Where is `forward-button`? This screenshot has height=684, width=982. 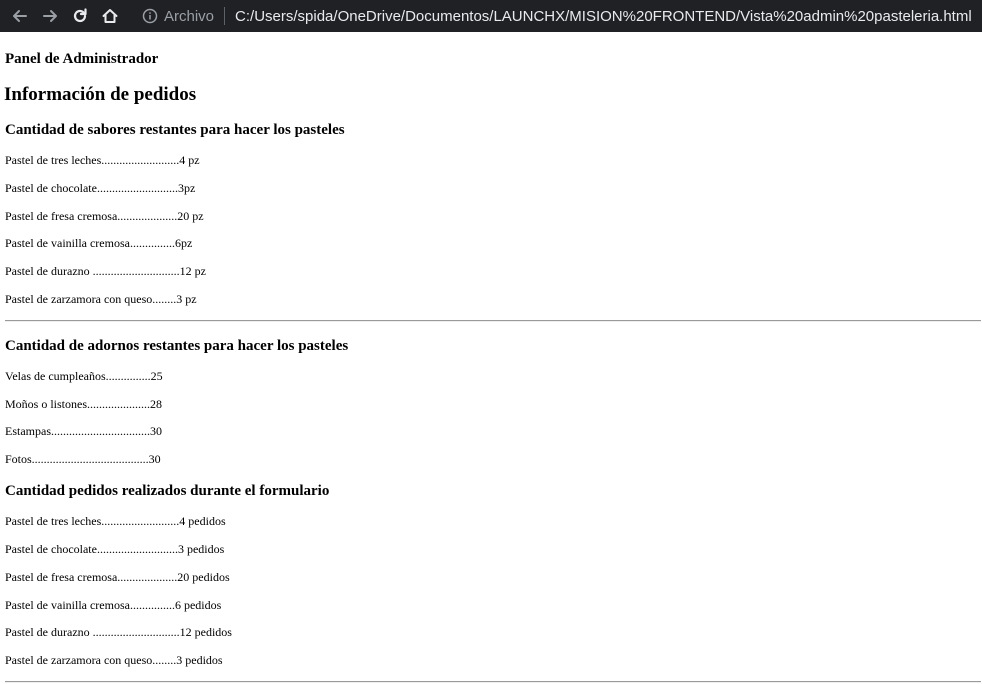
forward-button is located at coordinates (50, 16).